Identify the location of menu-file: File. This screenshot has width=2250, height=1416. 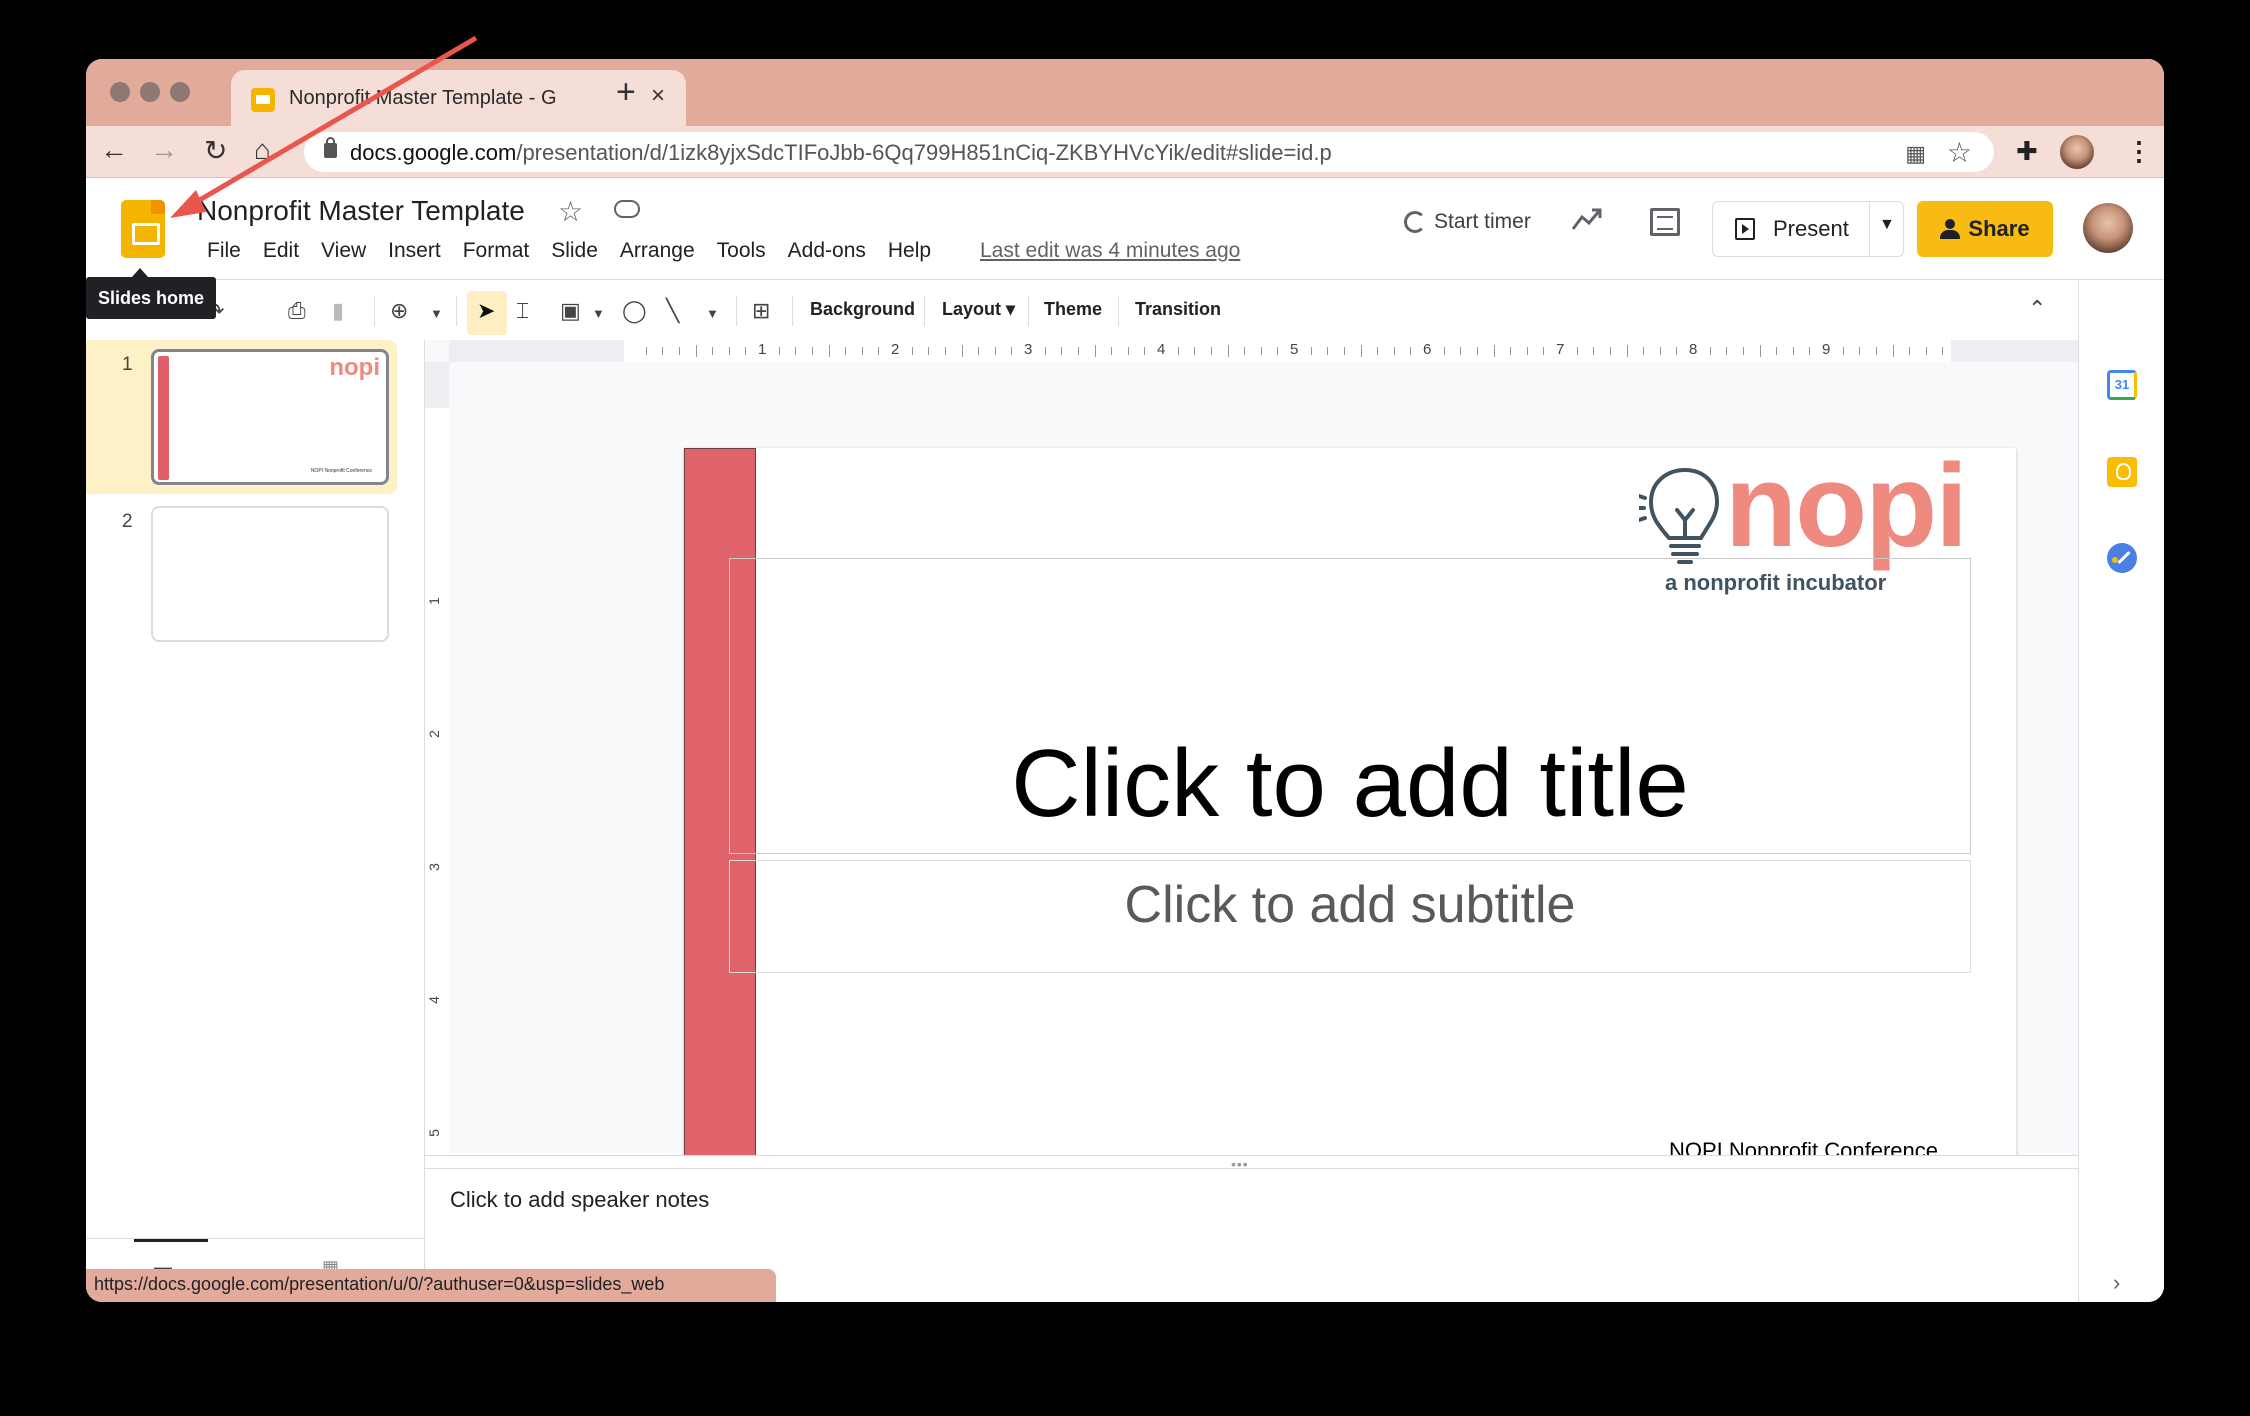
(224, 251).